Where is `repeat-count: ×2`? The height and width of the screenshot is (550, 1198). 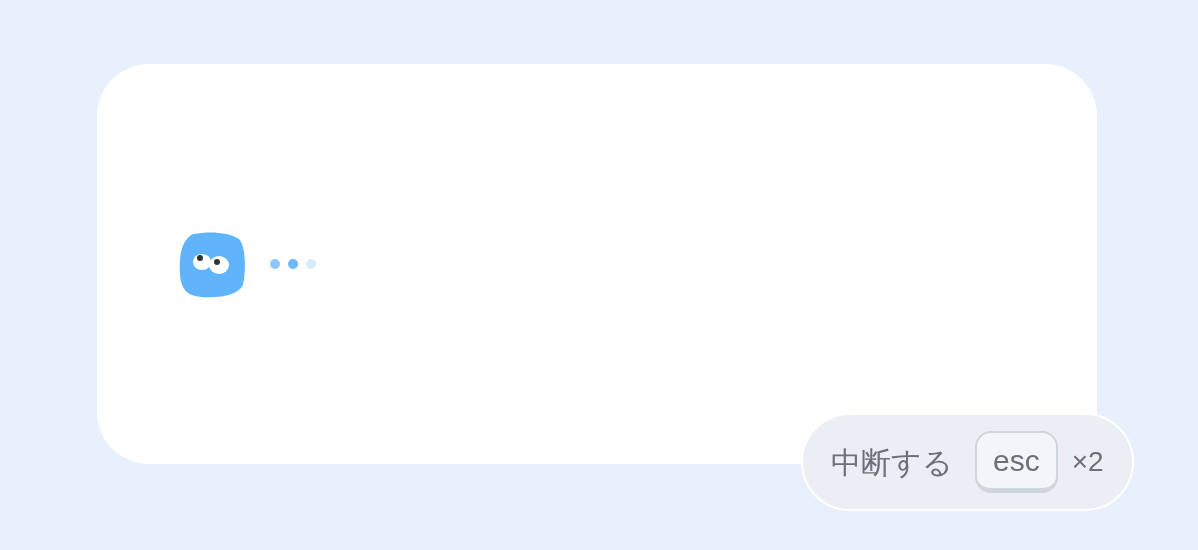
repeat-count: ×2 is located at coordinates (1087, 462).